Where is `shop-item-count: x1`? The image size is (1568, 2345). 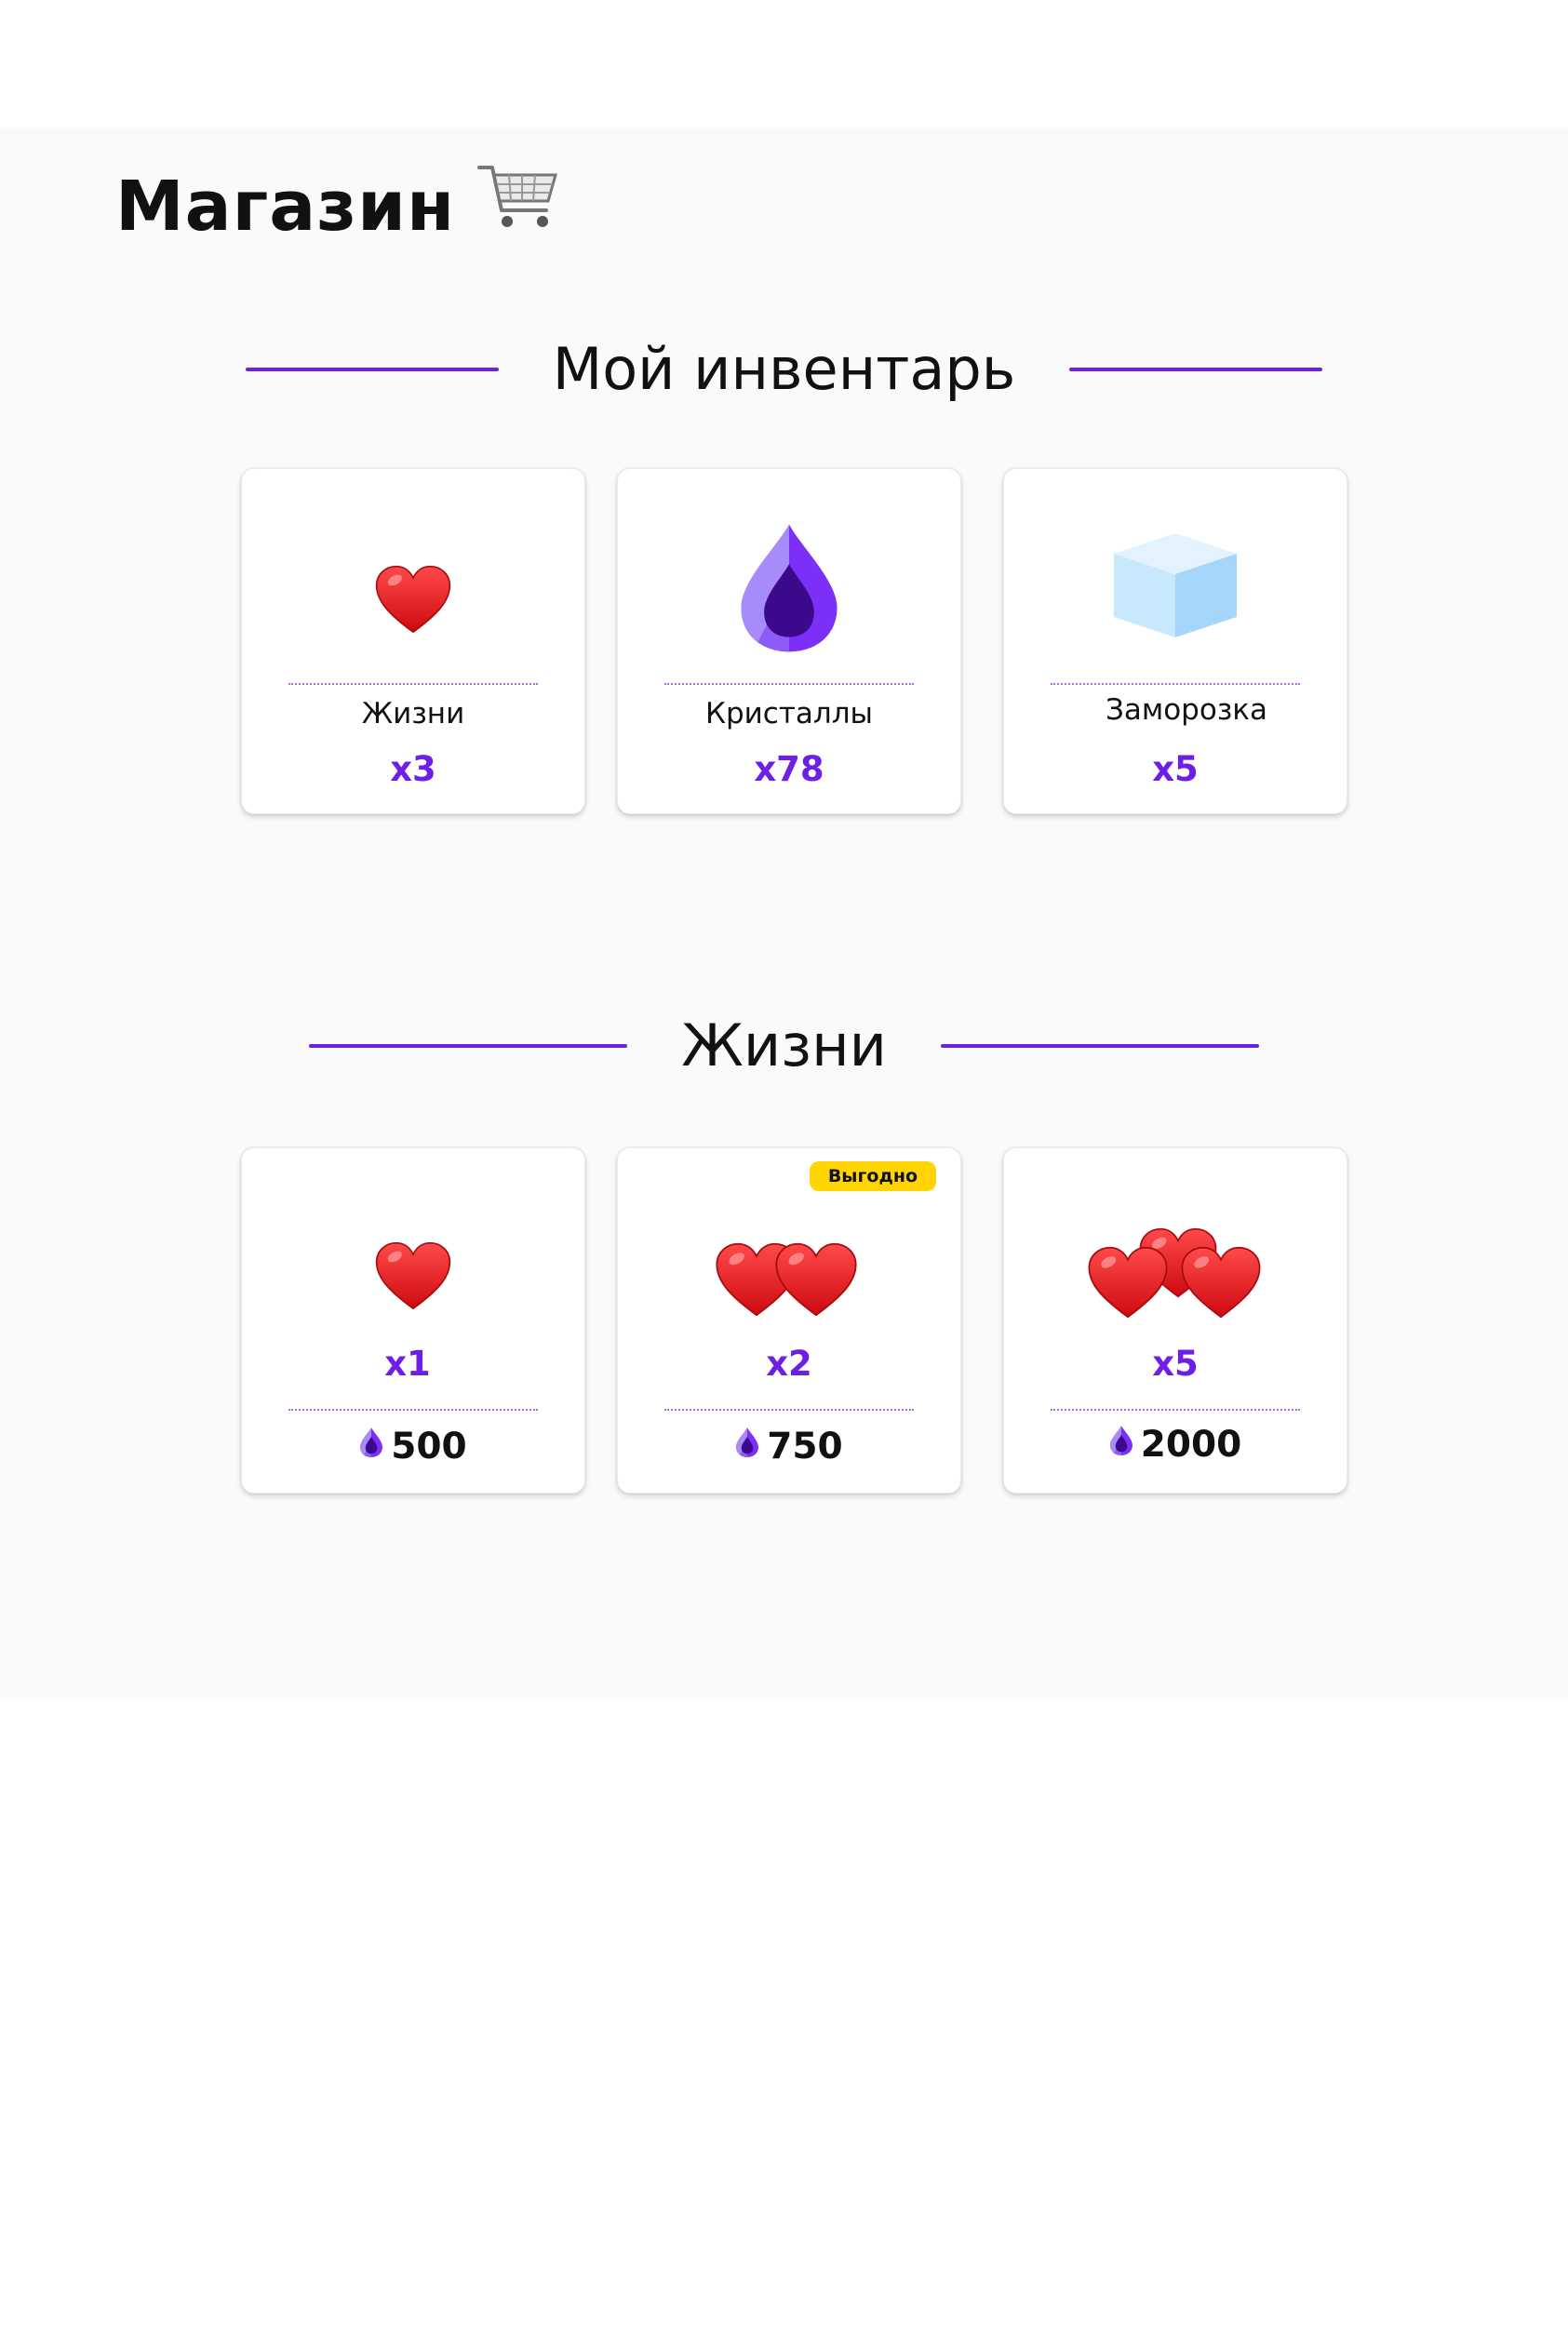
shop-item-count: x1 is located at coordinates (407, 1364).